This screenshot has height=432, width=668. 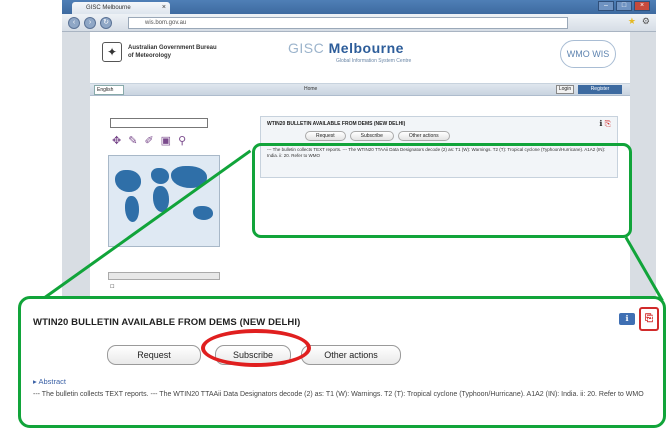 I want to click on back-icon: ‹, so click(x=74, y=23).